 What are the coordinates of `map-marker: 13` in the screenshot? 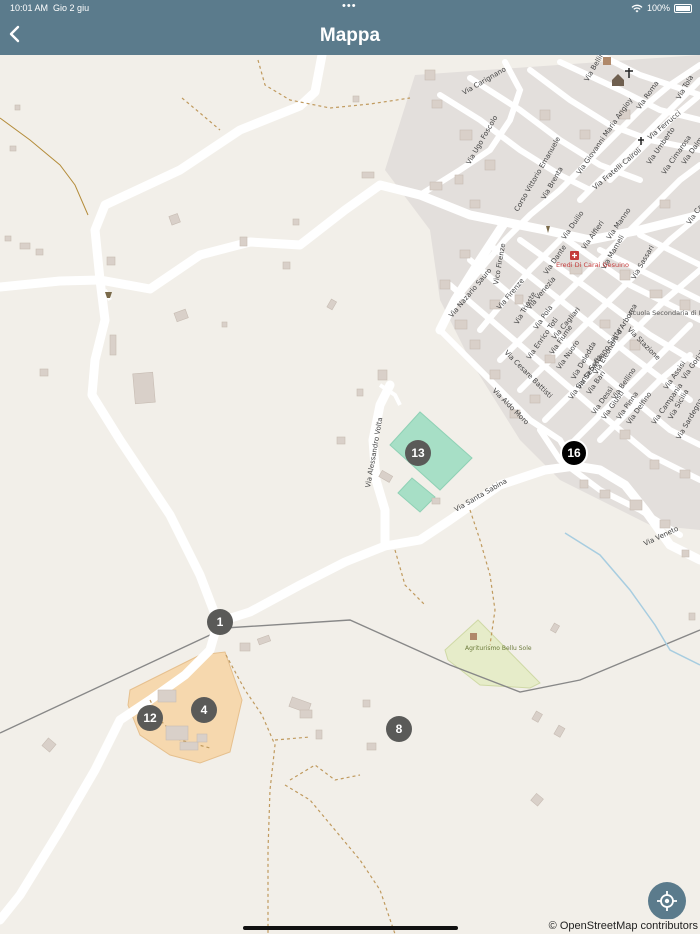 It's located at (418, 453).